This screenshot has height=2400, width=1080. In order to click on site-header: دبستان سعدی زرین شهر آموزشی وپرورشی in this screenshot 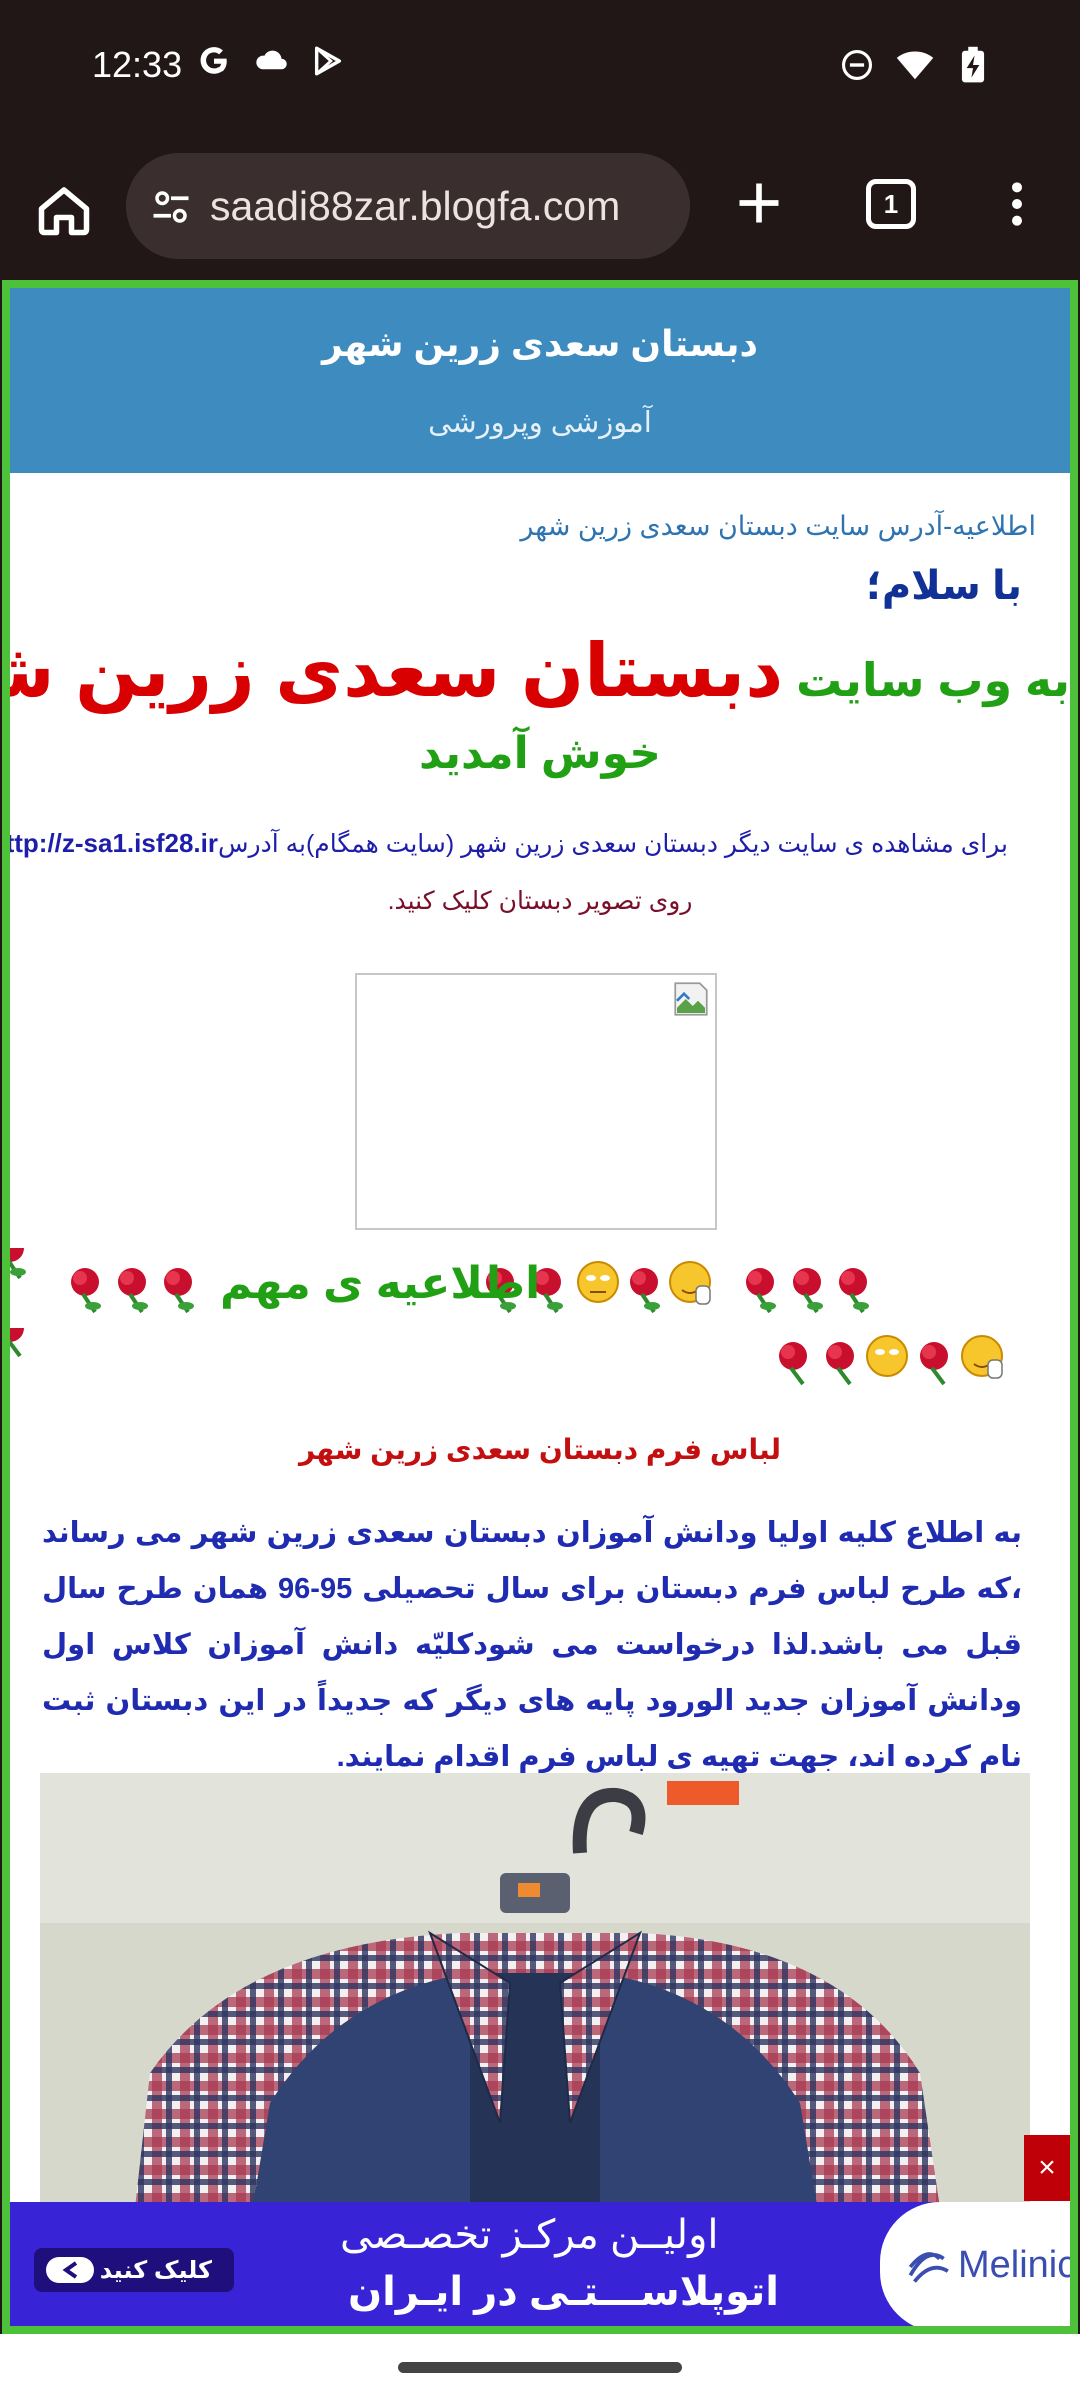, I will do `click(540, 380)`.